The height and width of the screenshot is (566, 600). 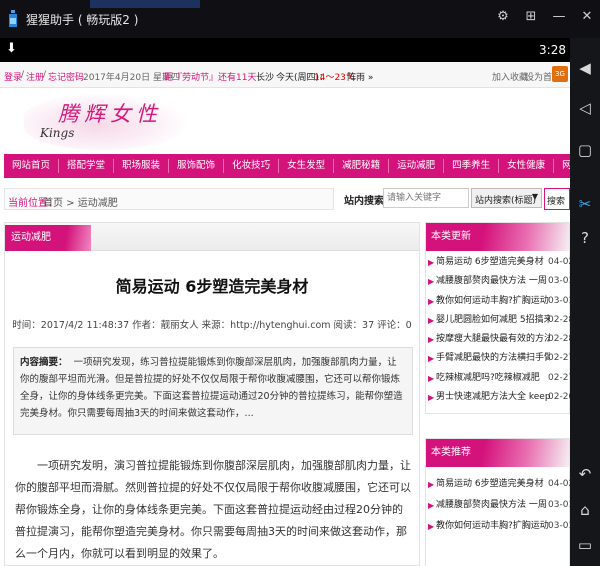 What do you see at coordinates (498, 397) in the screenshot?
I see `list-item: ▶男士快速减肥方法大全 keep02-26` at bounding box center [498, 397].